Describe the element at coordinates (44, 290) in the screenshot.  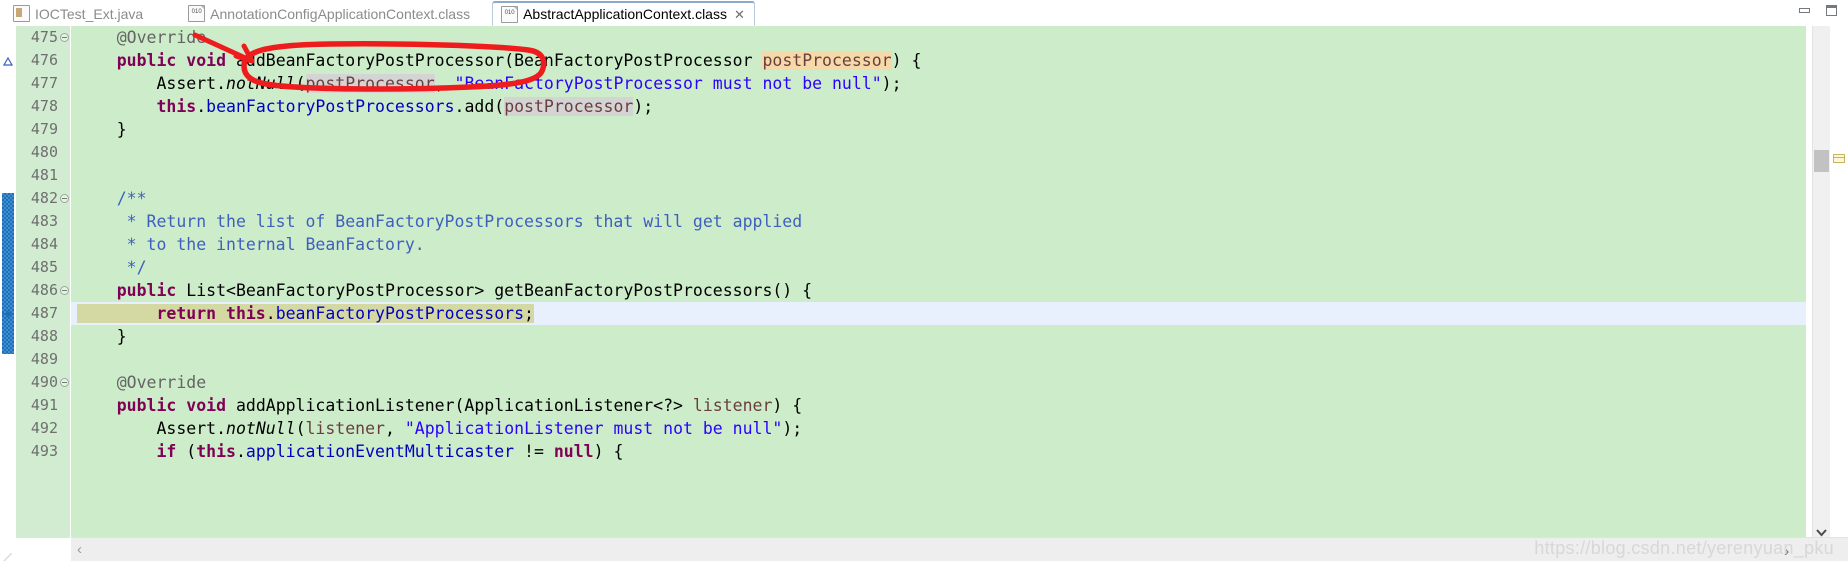
I see `line-number: 486` at that location.